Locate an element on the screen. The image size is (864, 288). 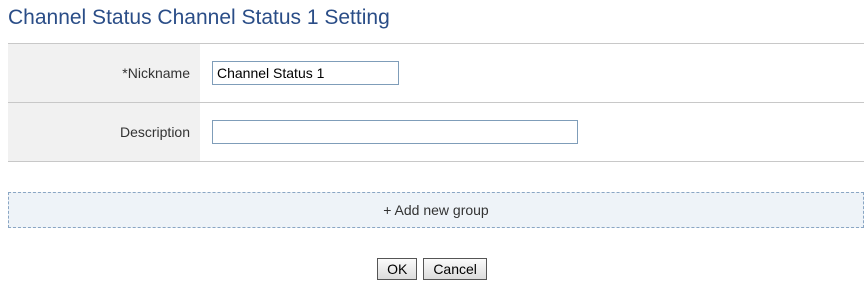
cancel-button: Cancel is located at coordinates (455, 269).